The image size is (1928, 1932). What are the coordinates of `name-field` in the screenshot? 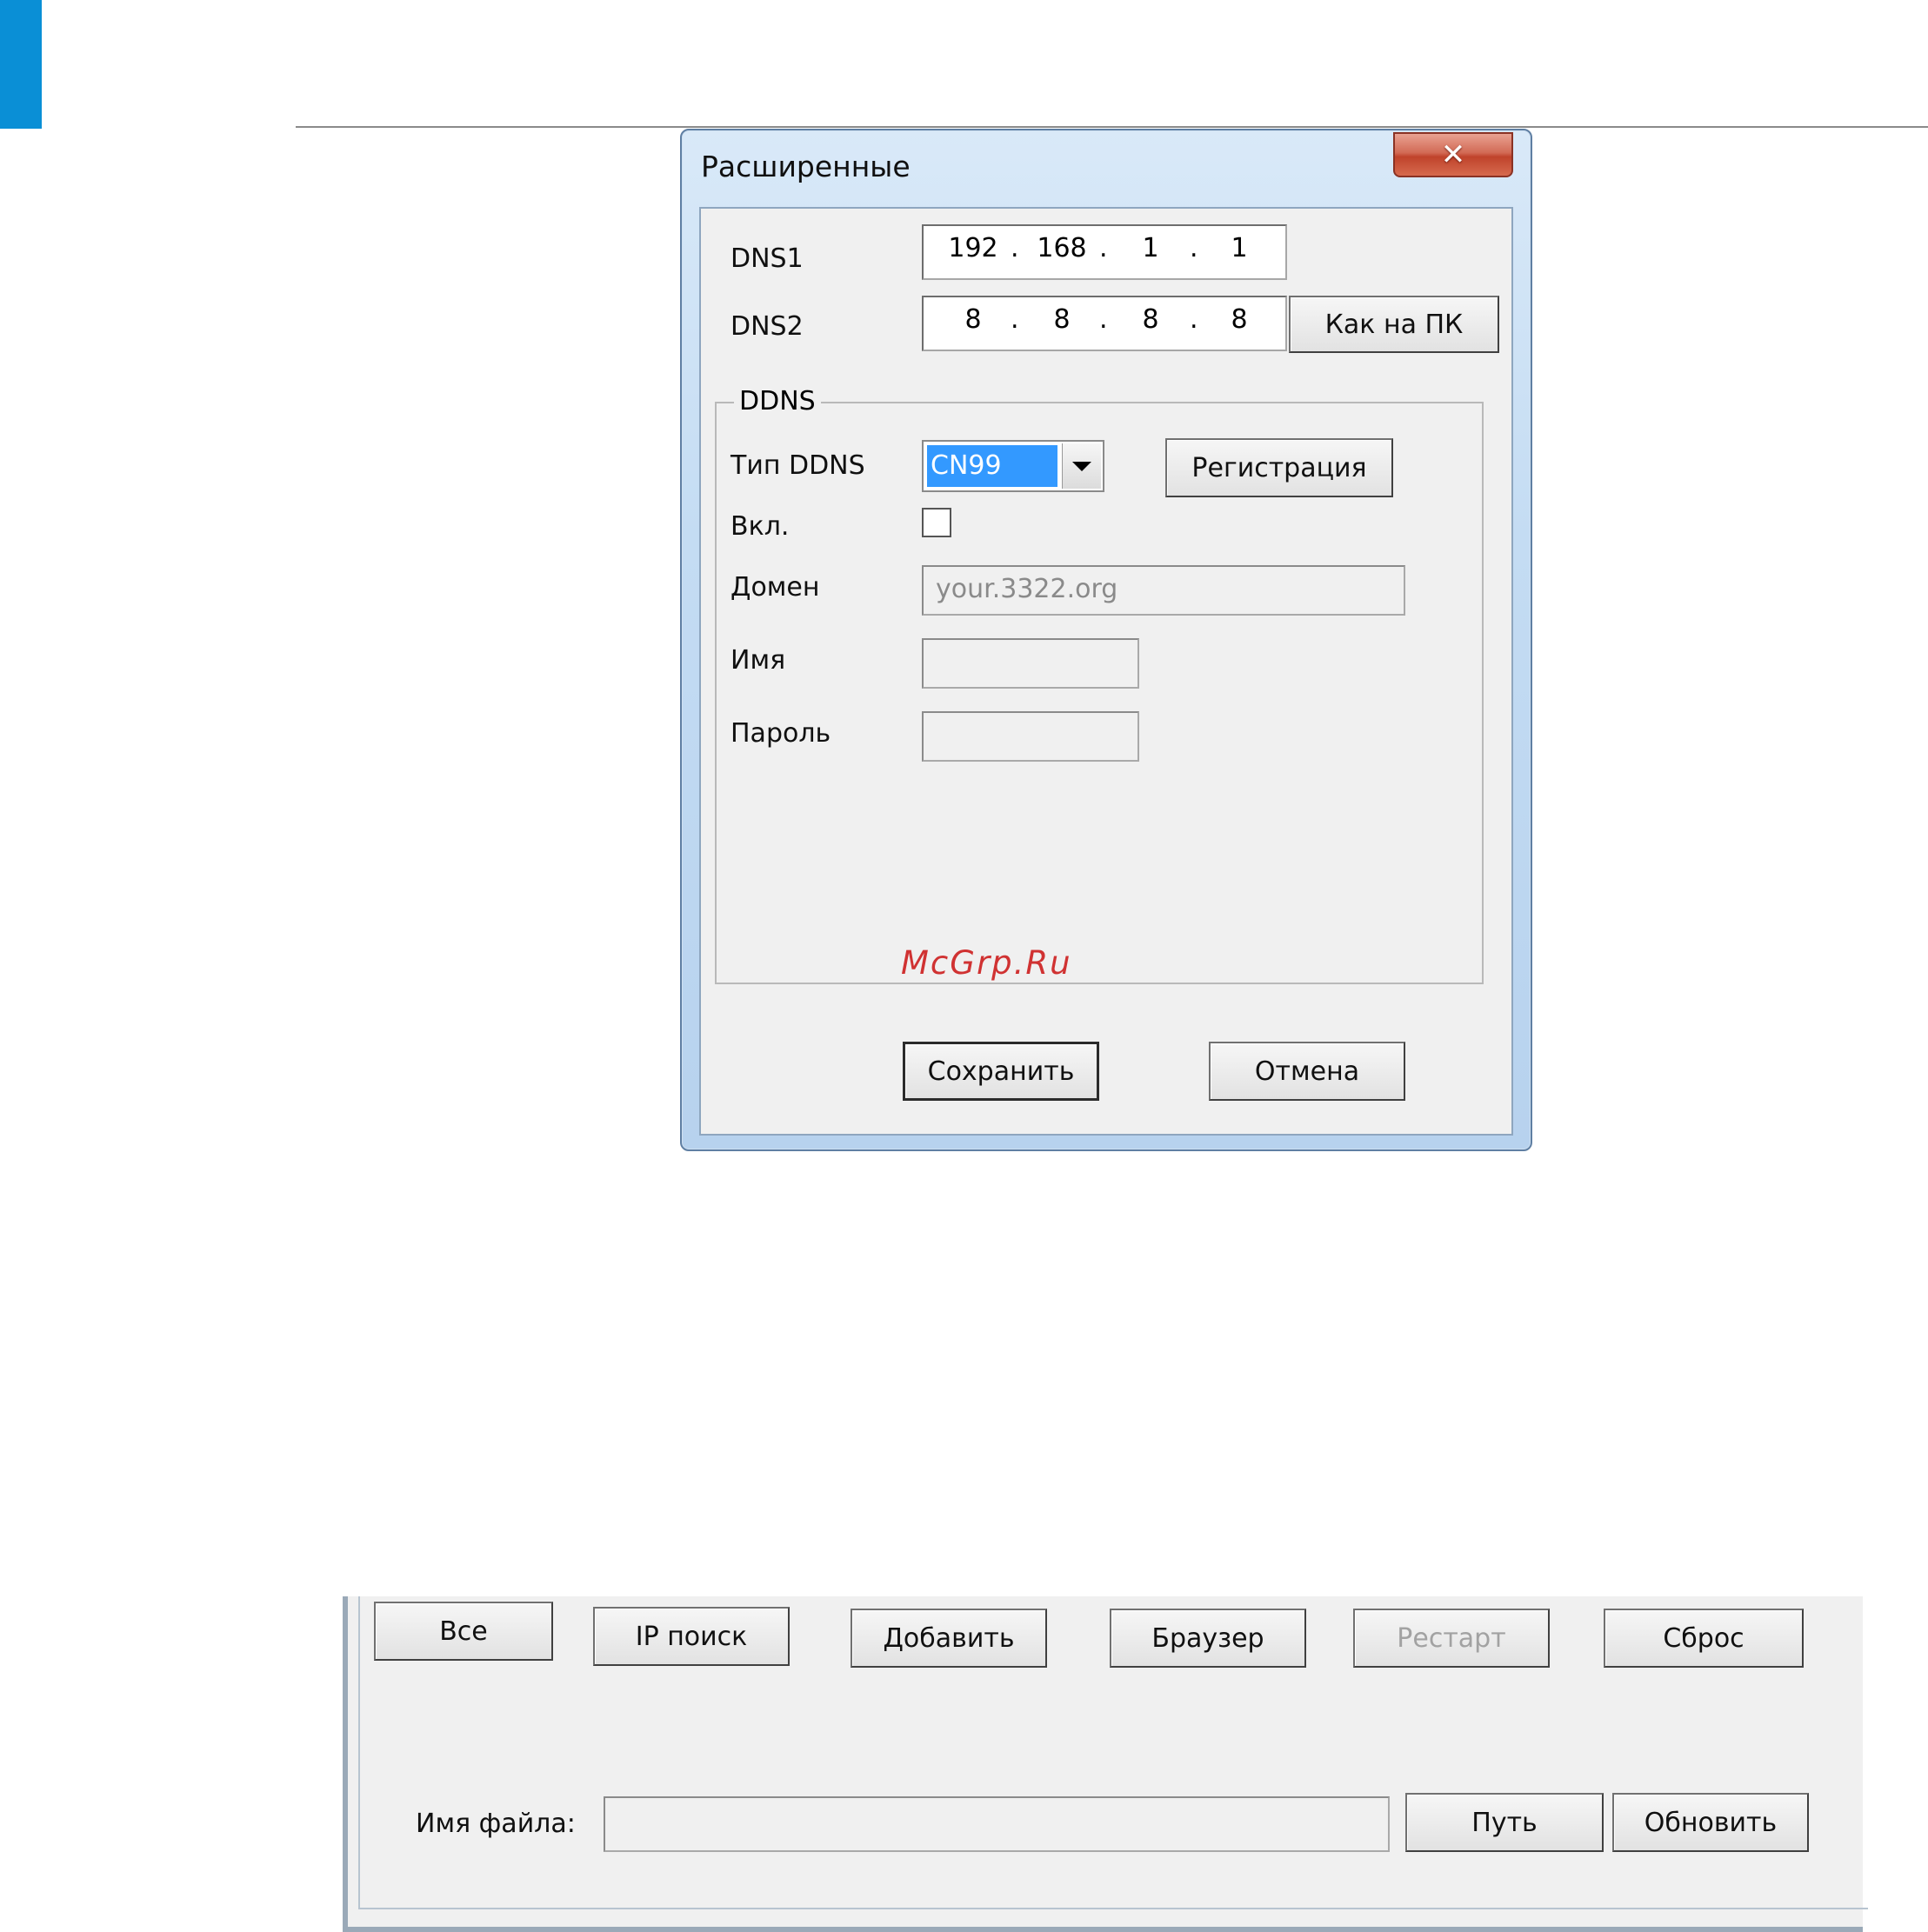 It's located at (1030, 663).